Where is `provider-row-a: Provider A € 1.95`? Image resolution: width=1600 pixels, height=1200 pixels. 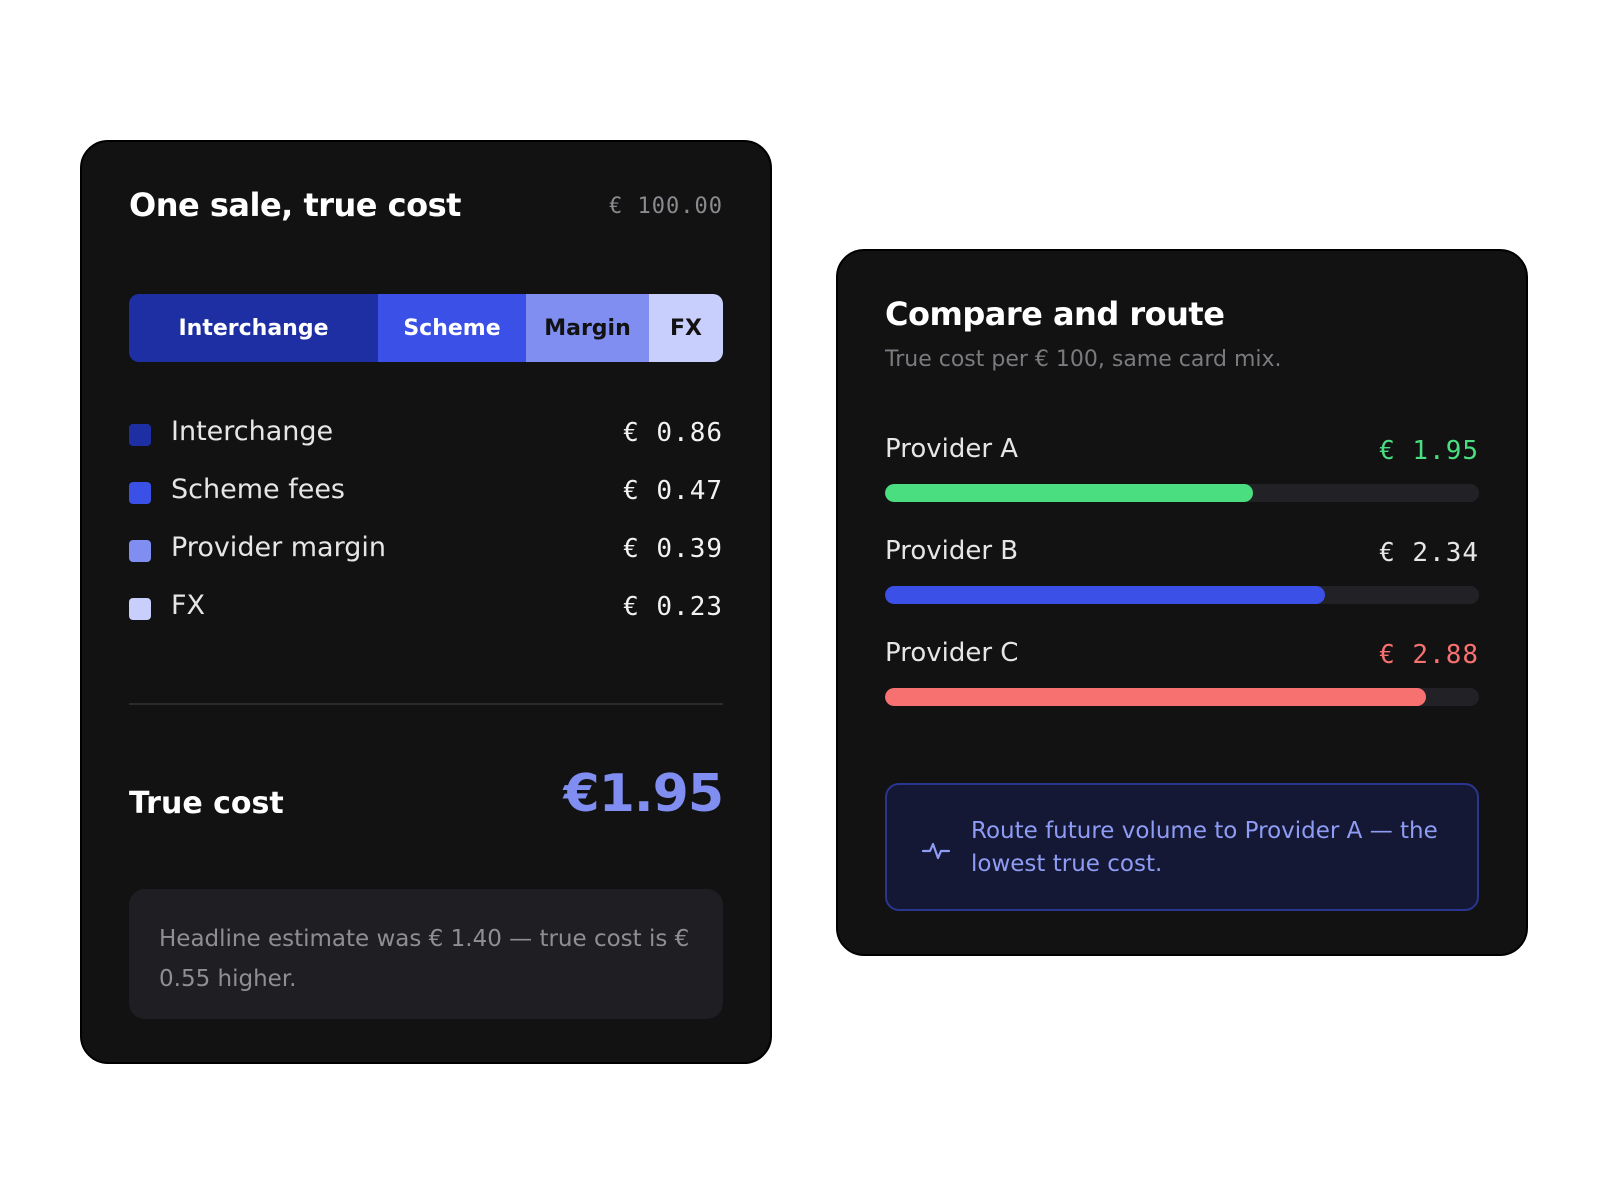
provider-row-a: Provider A € 1.95 is located at coordinates (1182, 485).